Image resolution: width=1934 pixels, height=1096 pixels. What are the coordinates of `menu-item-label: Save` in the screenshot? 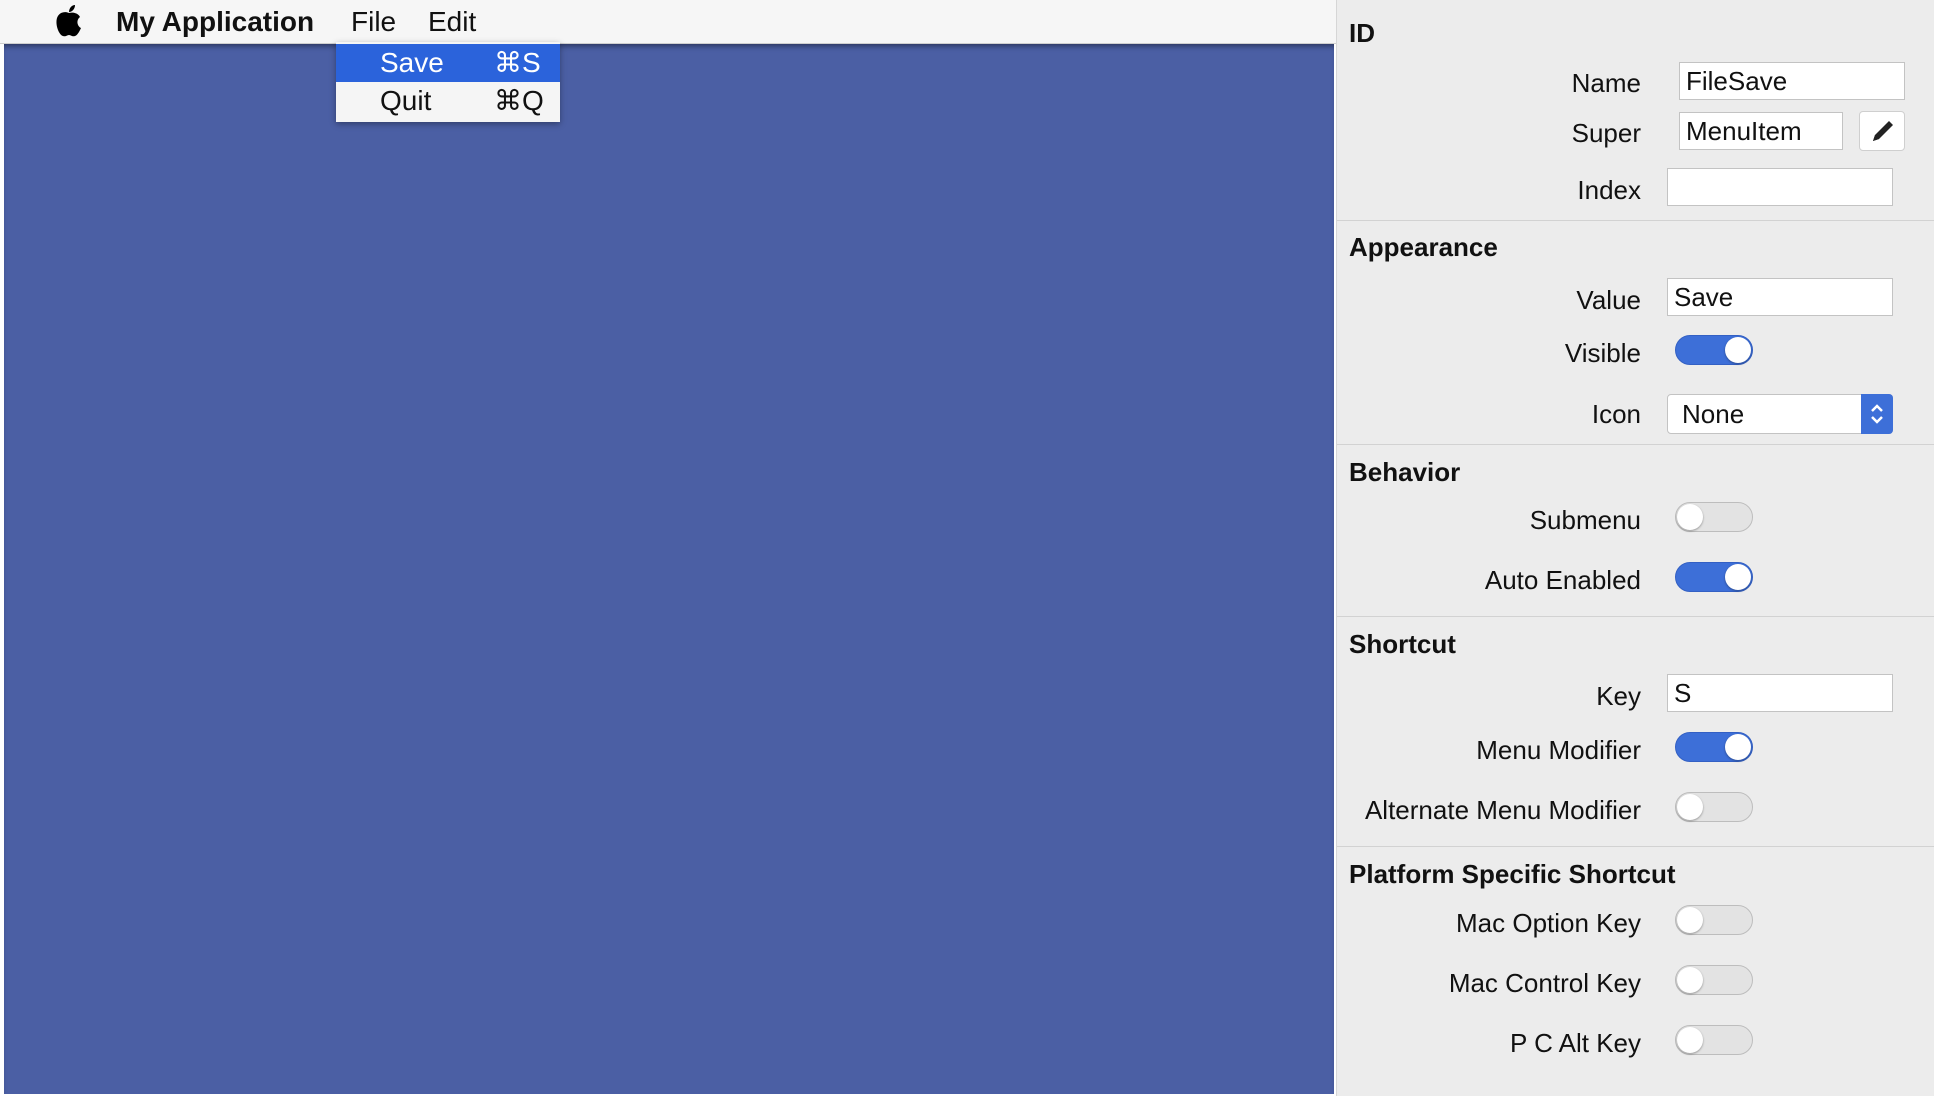 It's located at (412, 62).